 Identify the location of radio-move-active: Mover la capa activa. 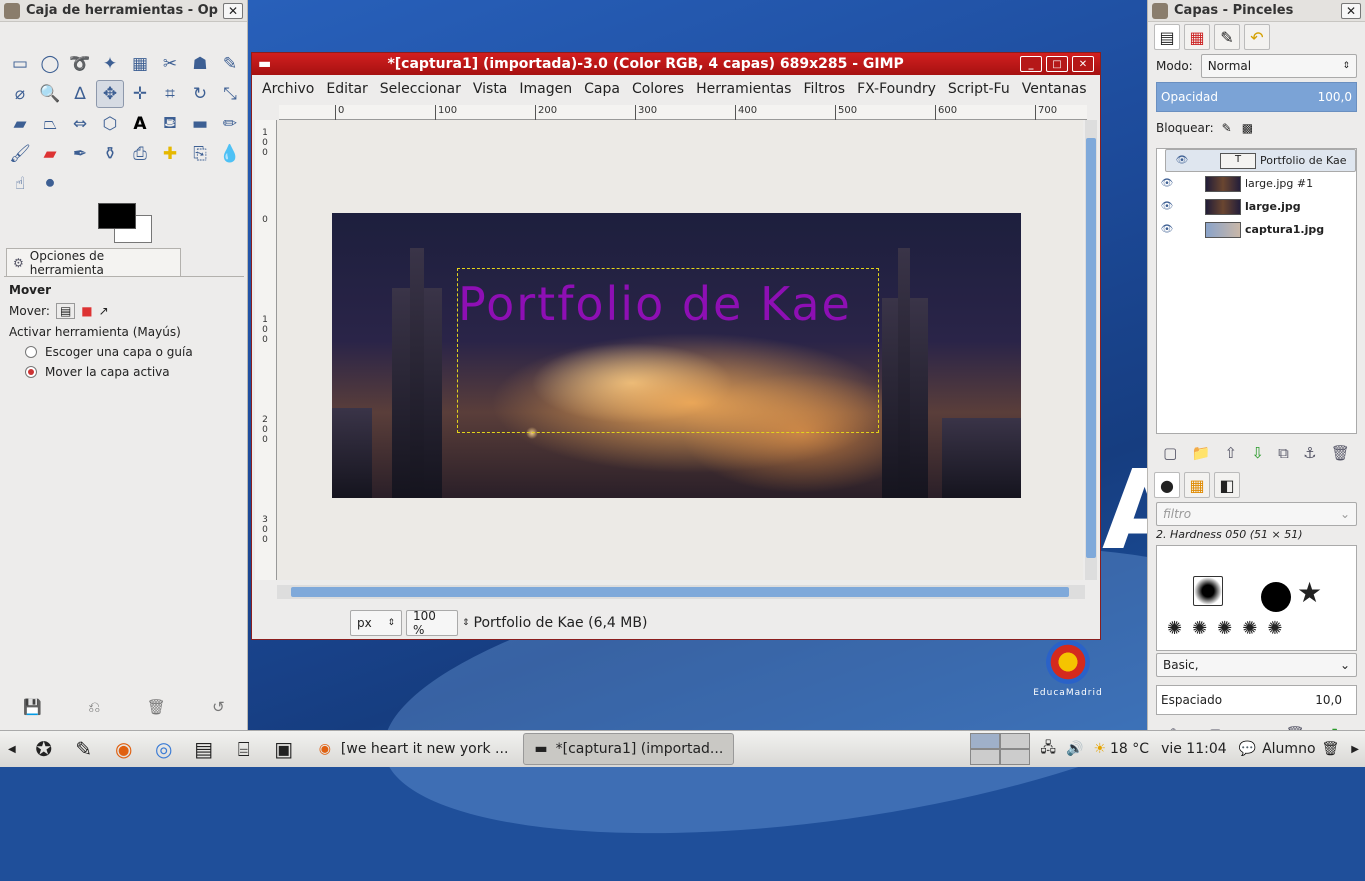
(126, 372).